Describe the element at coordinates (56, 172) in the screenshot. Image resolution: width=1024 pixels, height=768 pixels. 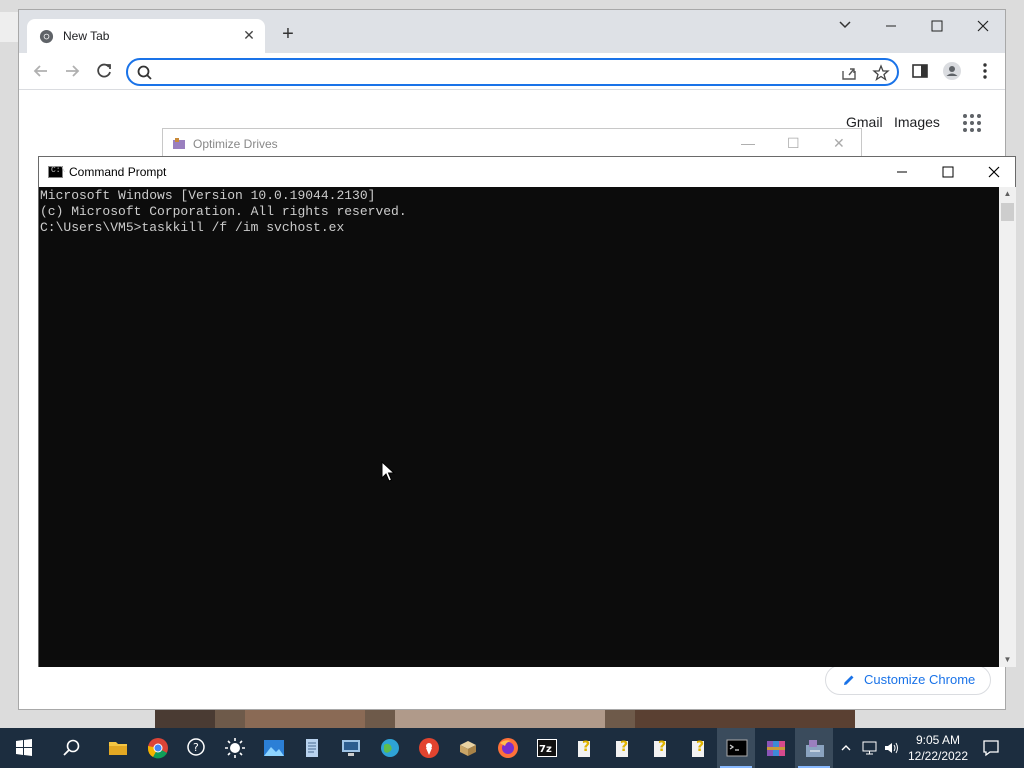
I see `terminal-icon: C:\` at that location.